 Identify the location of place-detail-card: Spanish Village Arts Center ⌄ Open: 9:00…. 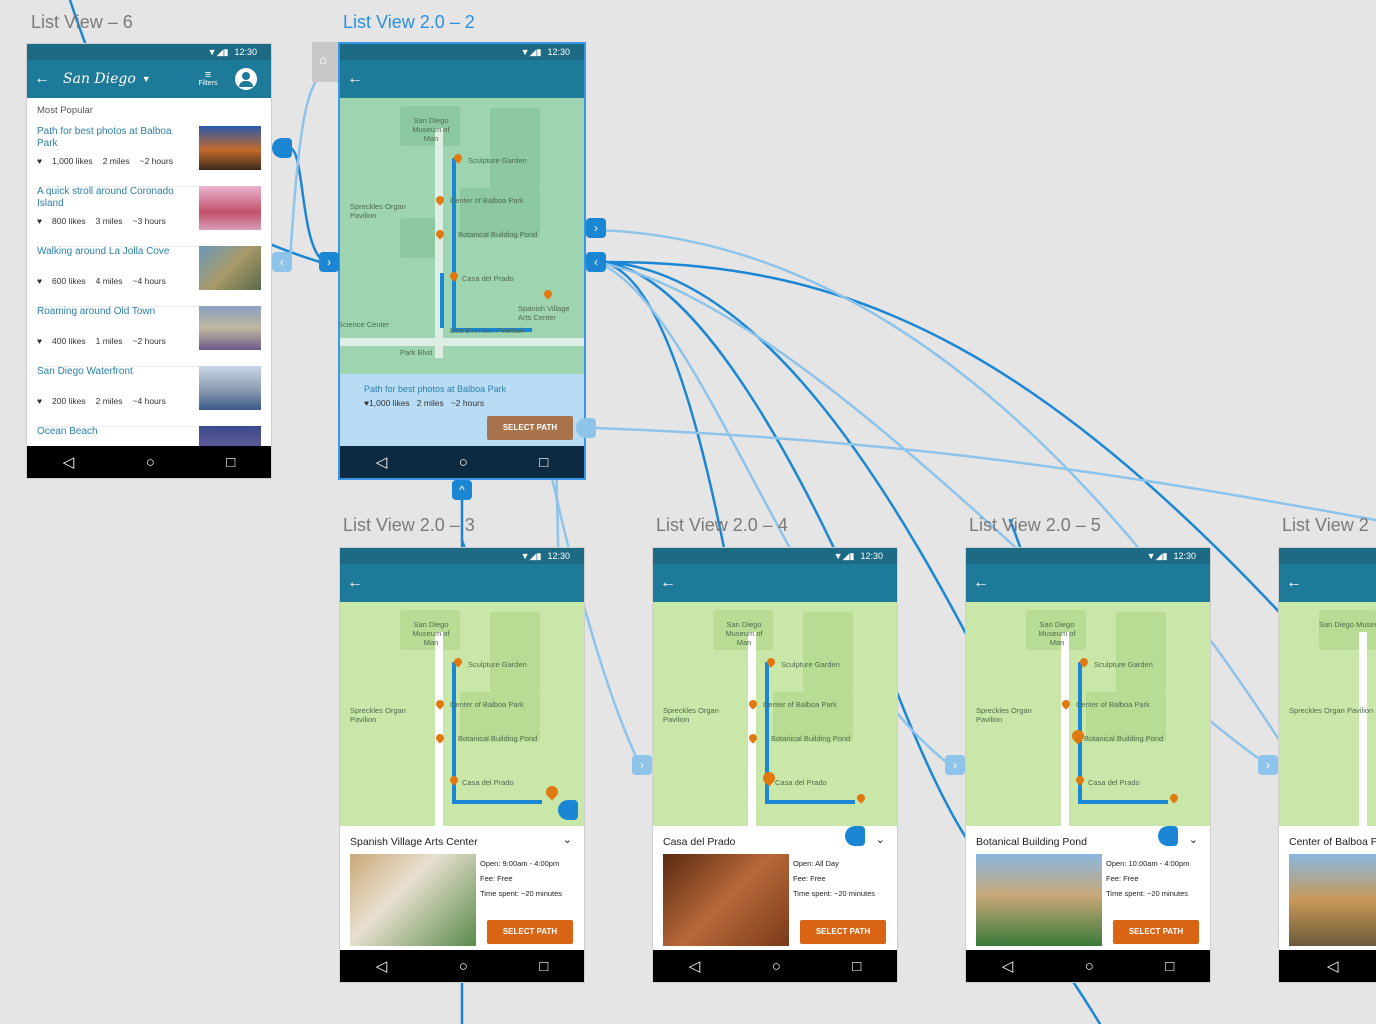
(462, 888).